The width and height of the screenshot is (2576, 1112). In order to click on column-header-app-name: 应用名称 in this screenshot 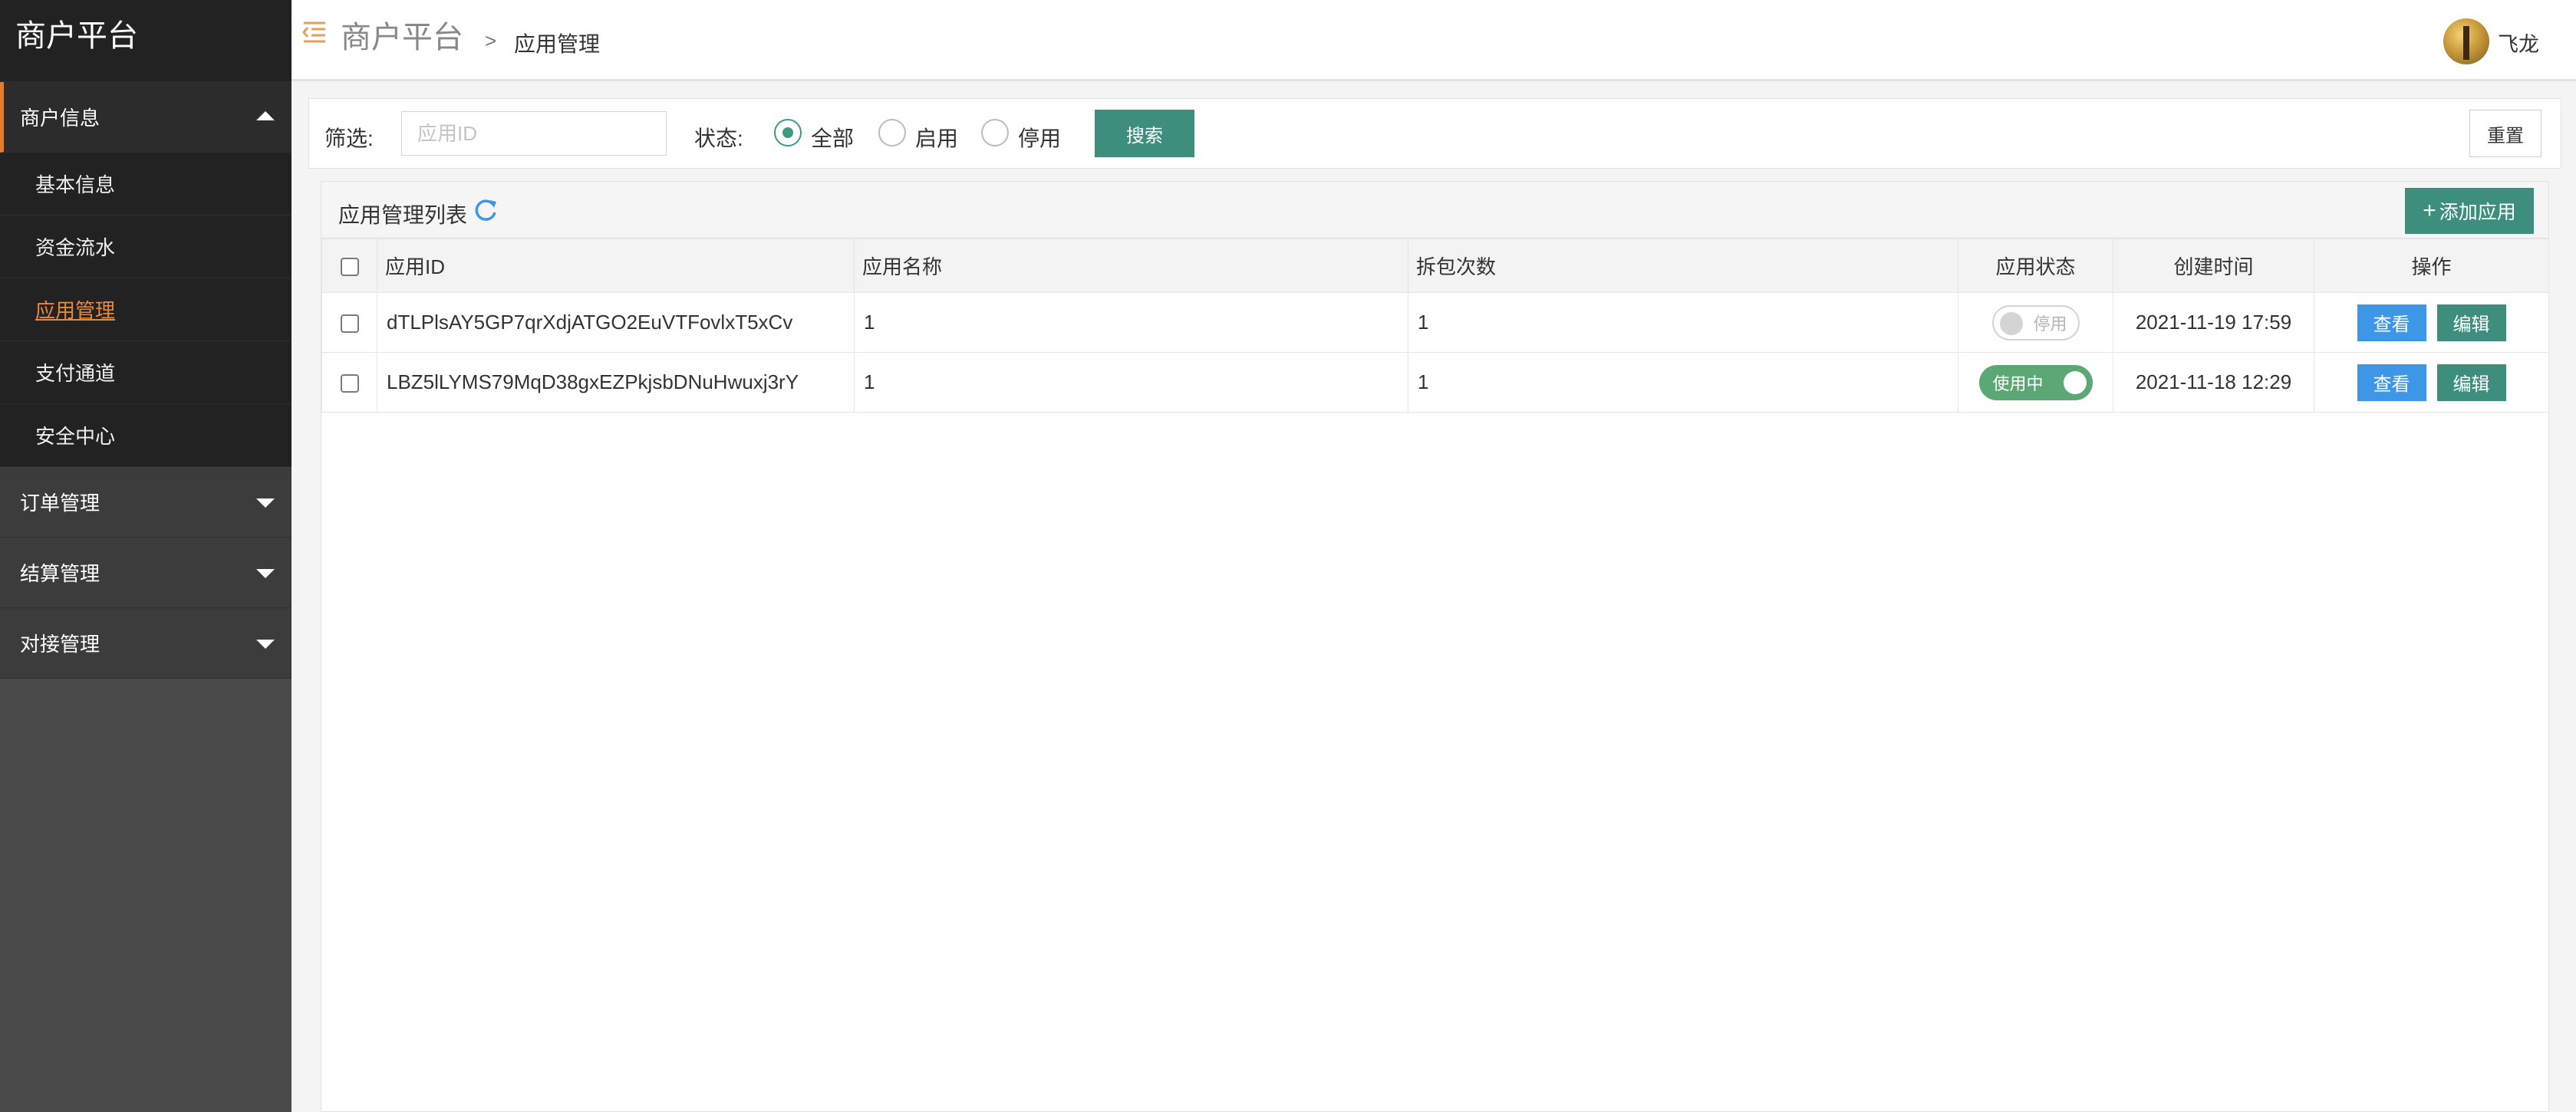, I will do `click(1131, 266)`.